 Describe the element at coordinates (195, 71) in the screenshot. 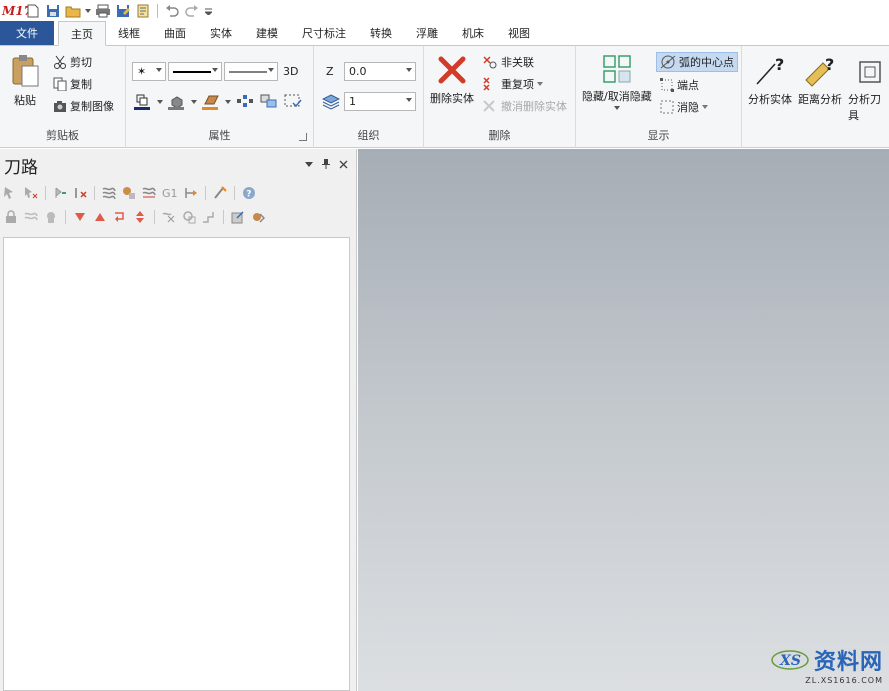

I see `line-style-select` at that location.